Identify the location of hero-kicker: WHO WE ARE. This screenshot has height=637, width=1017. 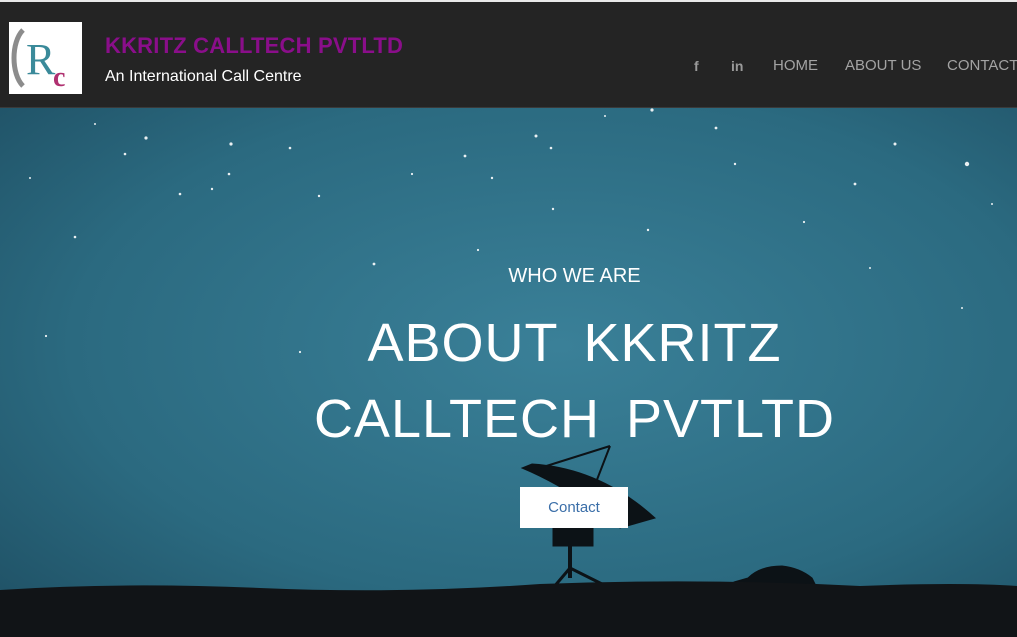
(574, 276).